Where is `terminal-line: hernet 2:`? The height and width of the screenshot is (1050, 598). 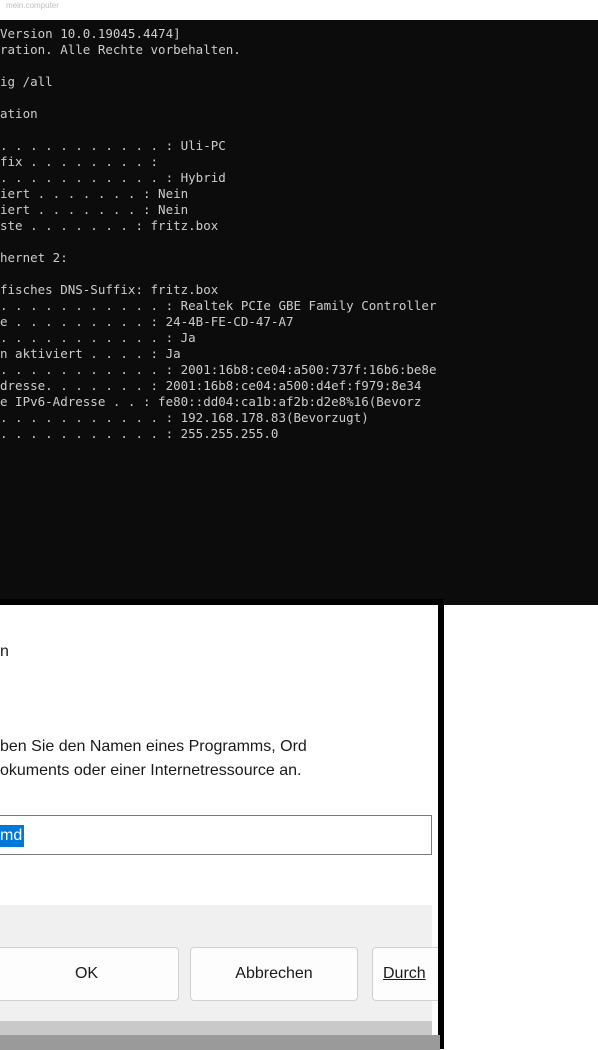 terminal-line: hernet 2: is located at coordinates (34, 257).